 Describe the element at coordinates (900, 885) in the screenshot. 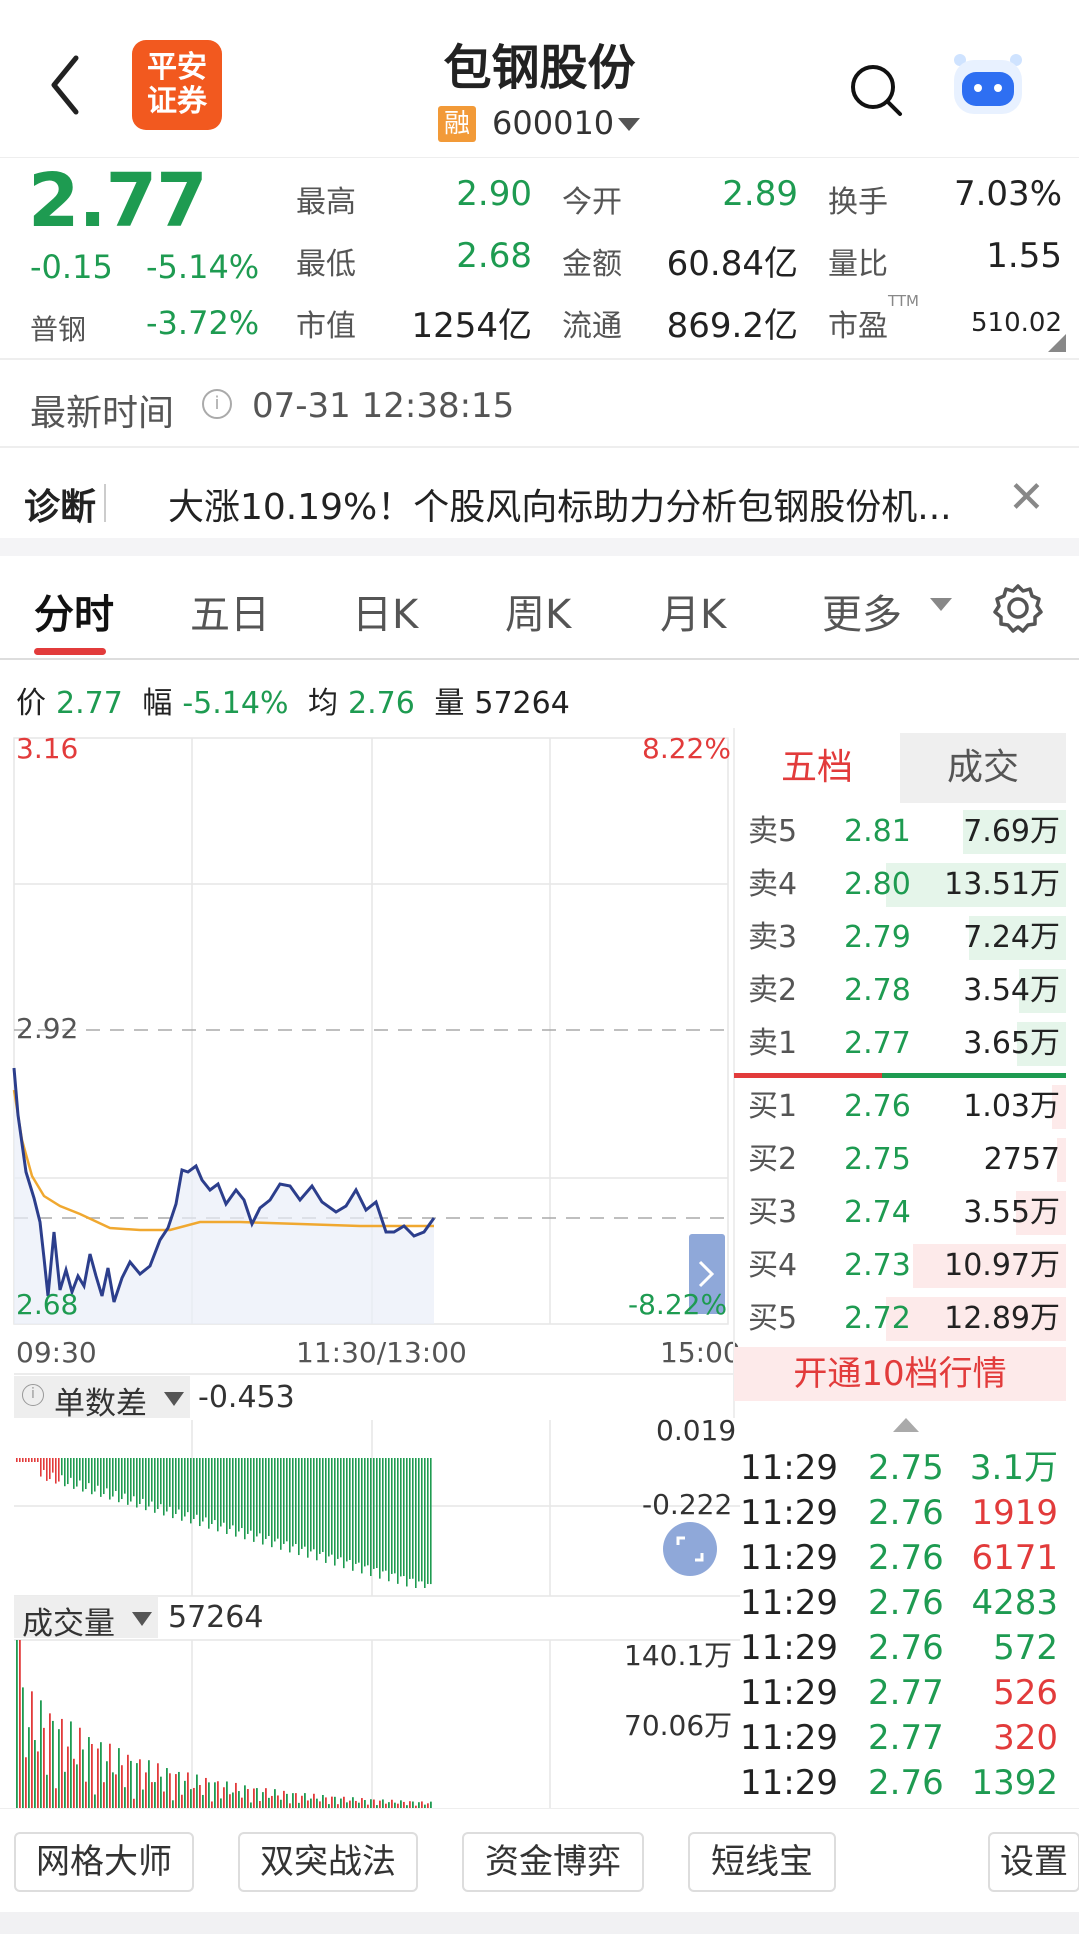

I see `ask-row: 卖4 2.80 13.51万` at that location.